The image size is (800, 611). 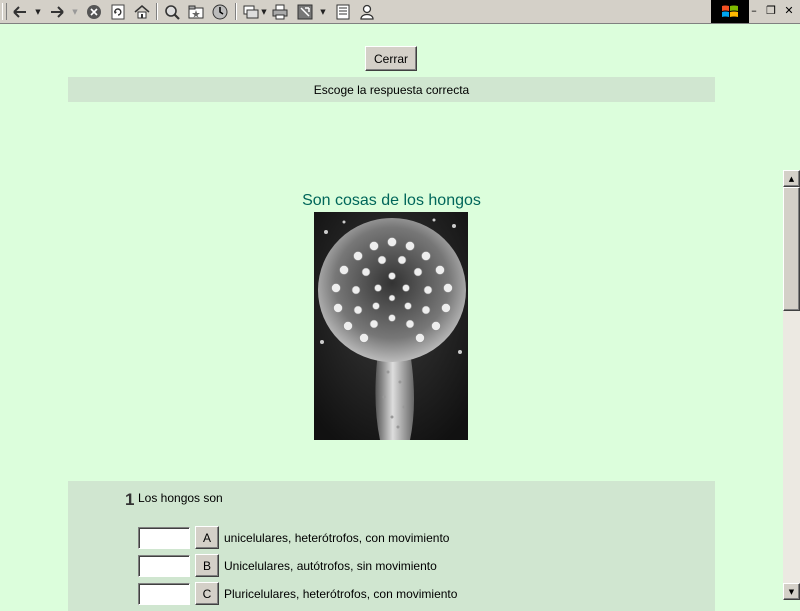 What do you see at coordinates (400, 12) in the screenshot?
I see `browser-toolbar: ▼ ▼ ▼ ▼ – ❐ ✕` at bounding box center [400, 12].